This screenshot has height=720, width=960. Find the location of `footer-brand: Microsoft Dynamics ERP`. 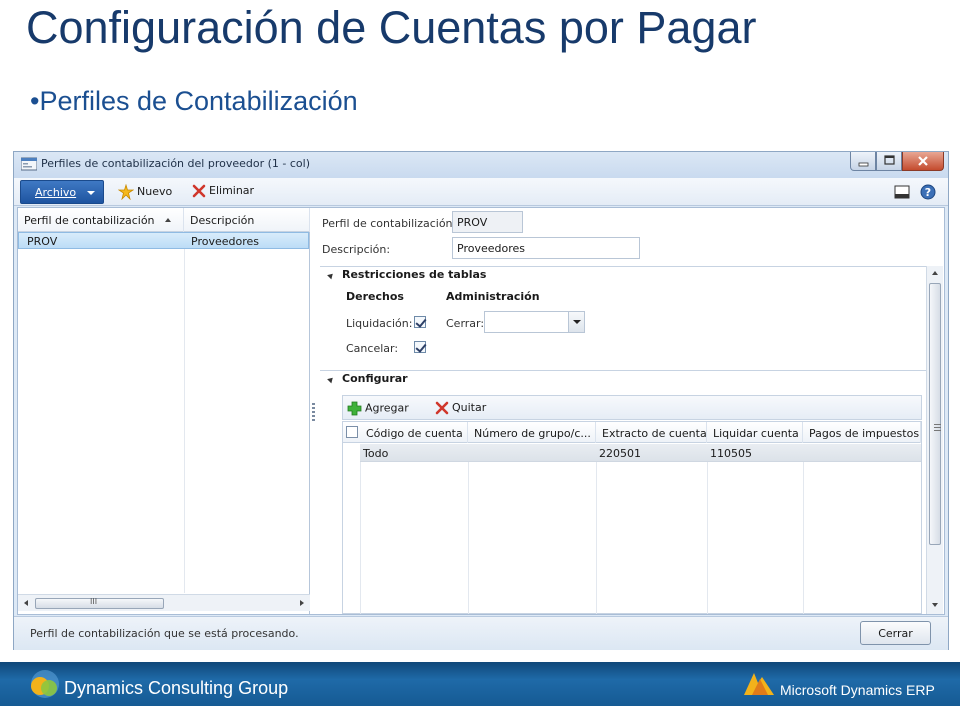

footer-brand: Microsoft Dynamics ERP is located at coordinates (857, 690).